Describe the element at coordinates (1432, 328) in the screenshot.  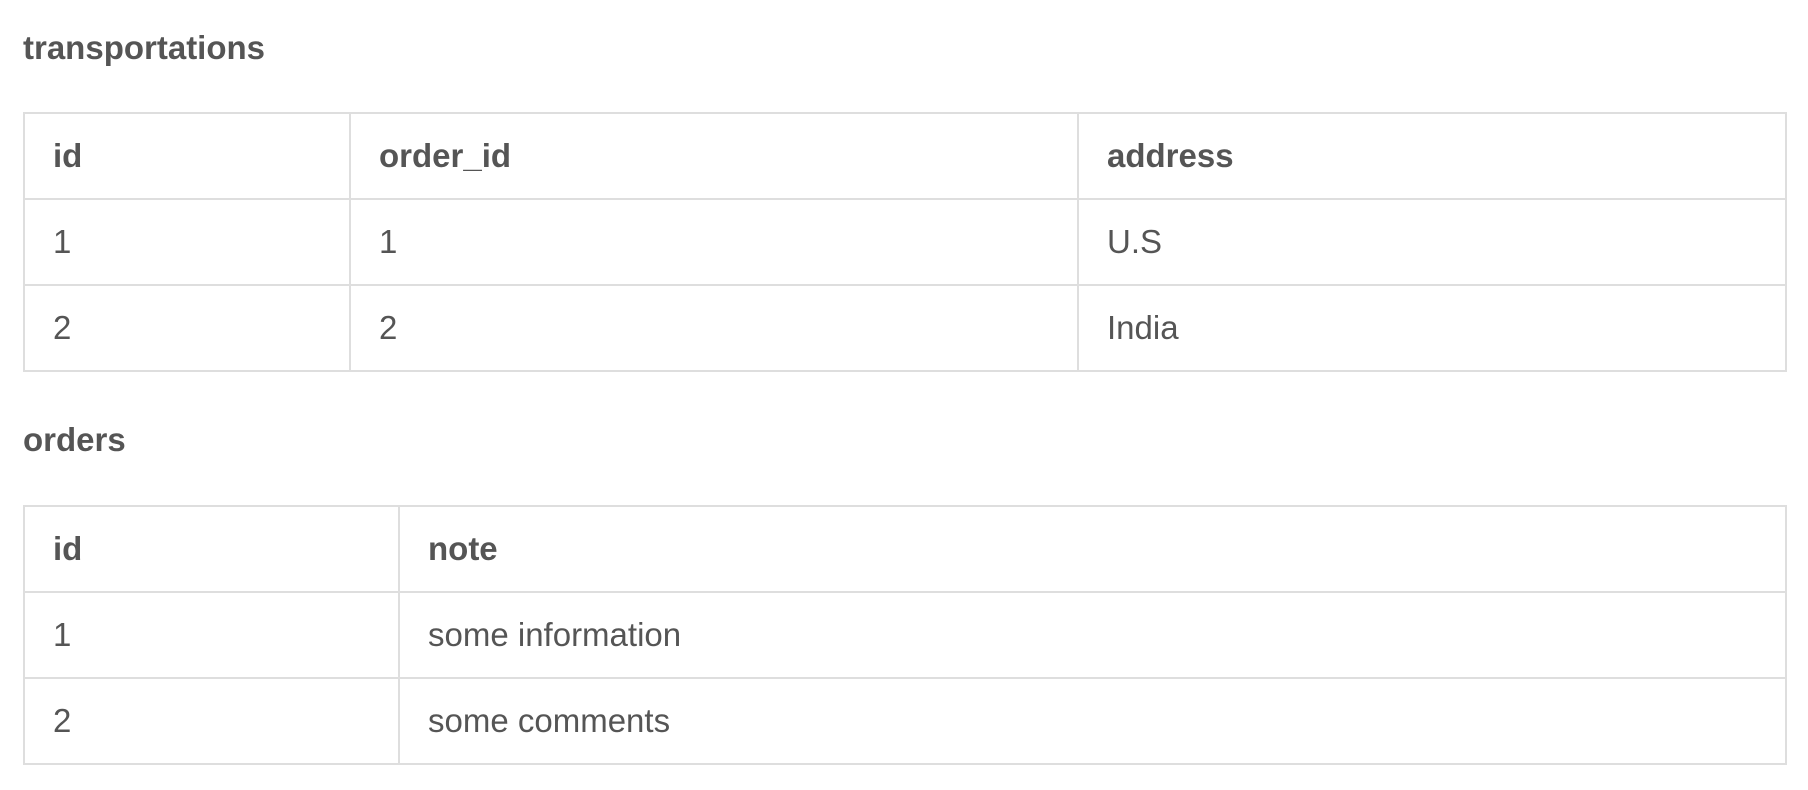
I see `cell-address: India` at that location.